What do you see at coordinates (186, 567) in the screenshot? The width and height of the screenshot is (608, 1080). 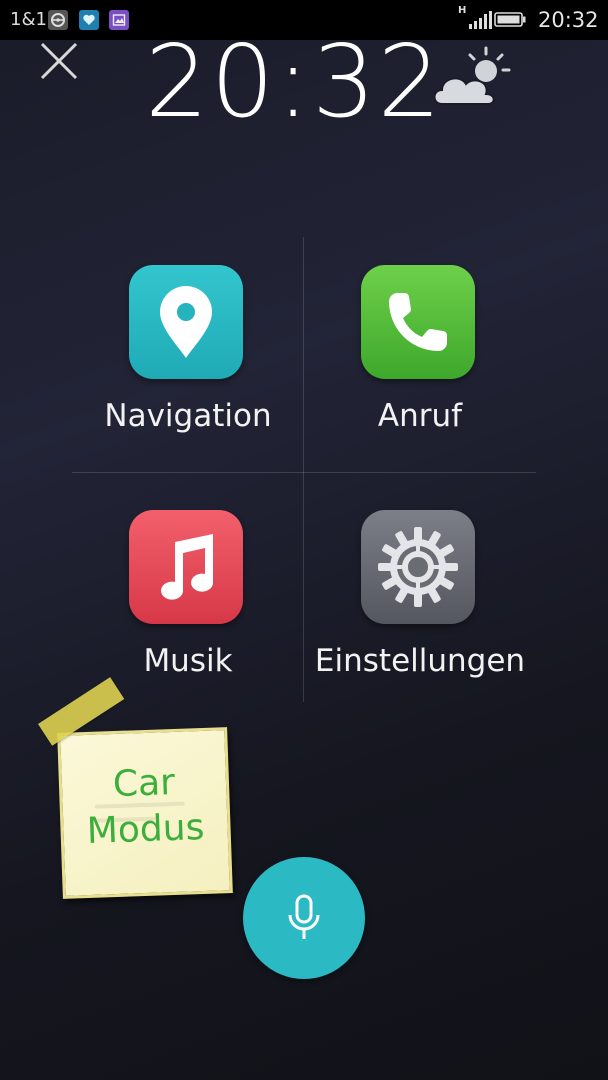 I see `music-note-icon` at bounding box center [186, 567].